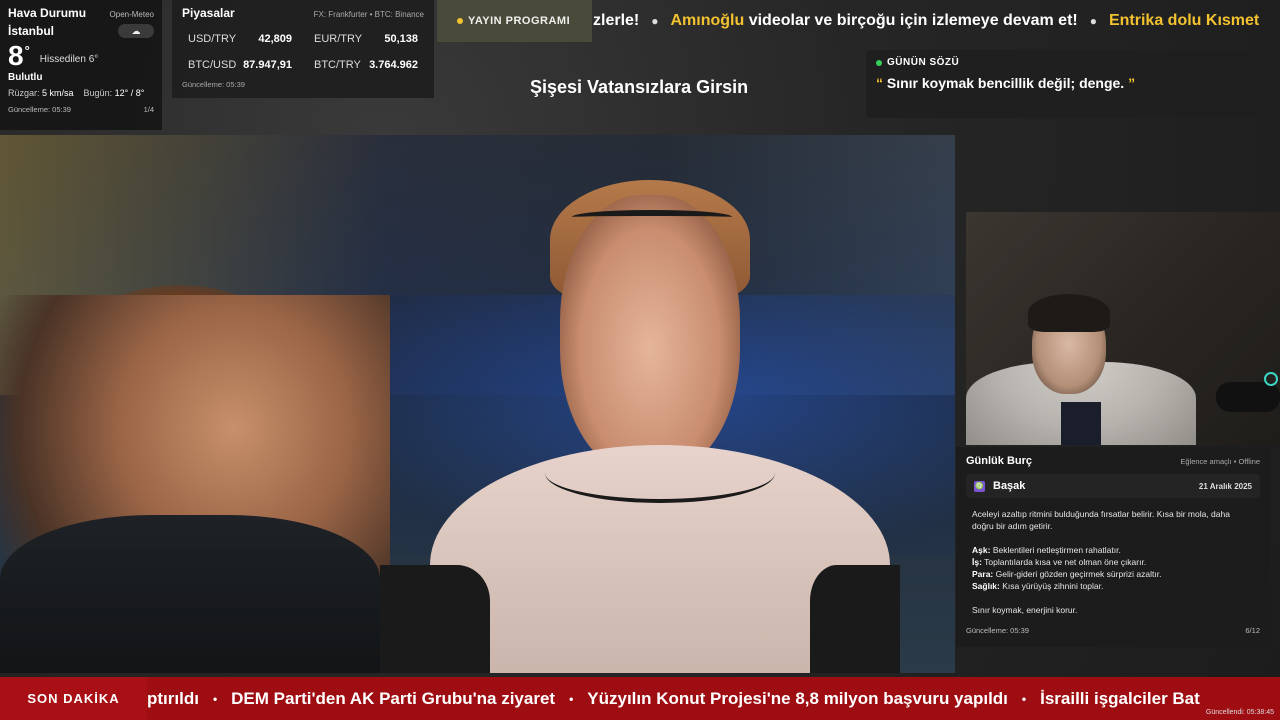  What do you see at coordinates (1132, 83) in the screenshot?
I see `close-quote-icon: ”` at bounding box center [1132, 83].